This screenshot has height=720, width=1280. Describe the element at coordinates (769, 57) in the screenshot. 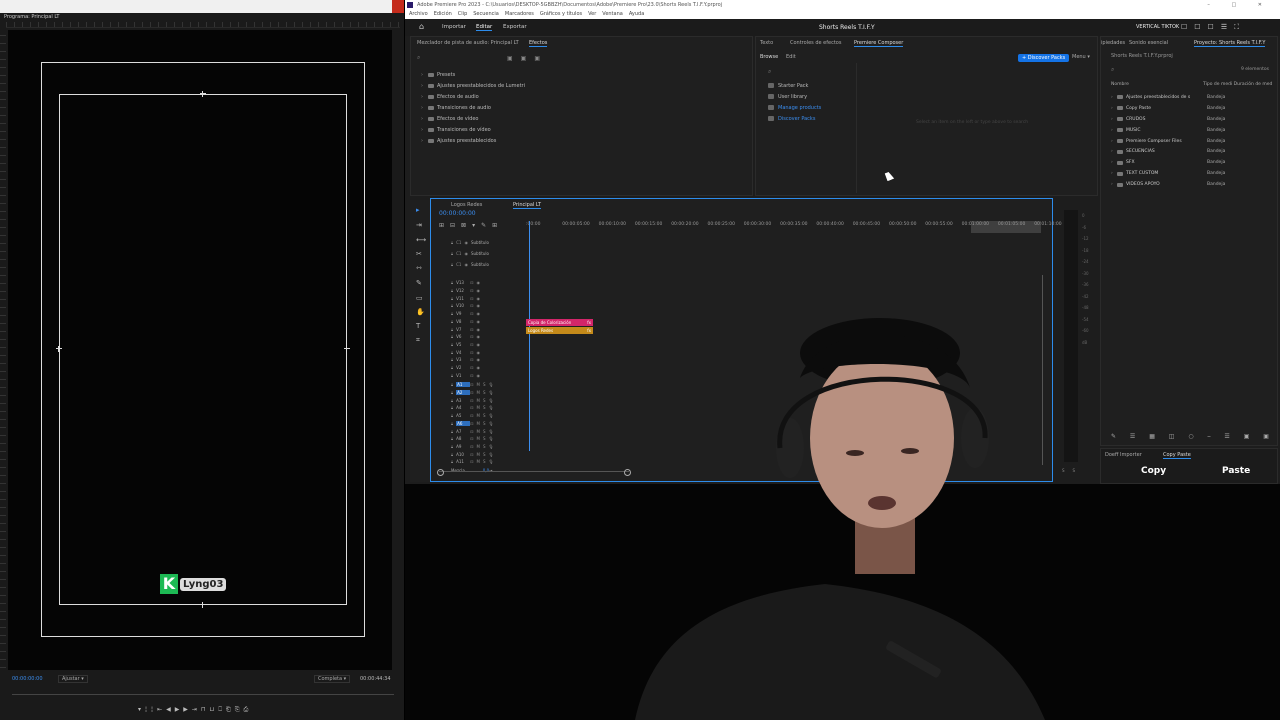

I see `subtab-browse: Browse` at that location.